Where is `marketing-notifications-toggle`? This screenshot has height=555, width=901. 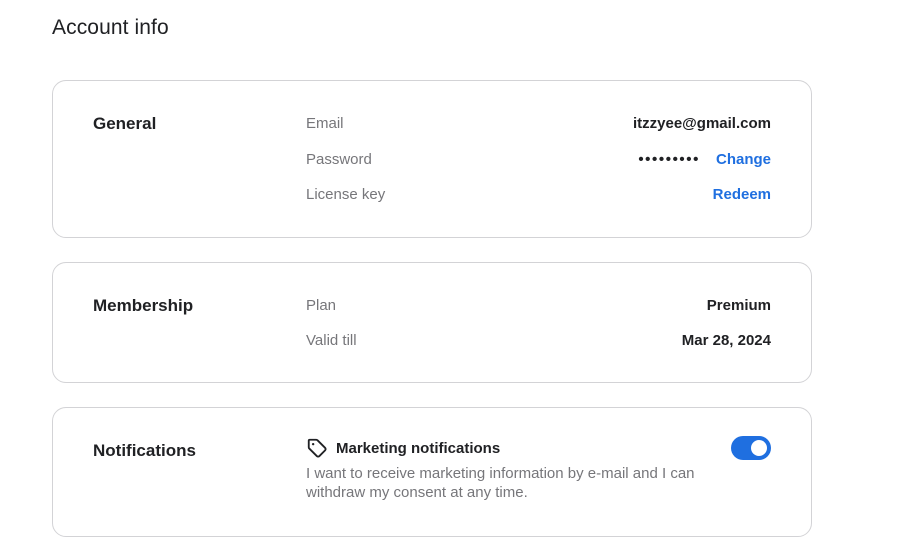
marketing-notifications-toggle is located at coordinates (751, 448).